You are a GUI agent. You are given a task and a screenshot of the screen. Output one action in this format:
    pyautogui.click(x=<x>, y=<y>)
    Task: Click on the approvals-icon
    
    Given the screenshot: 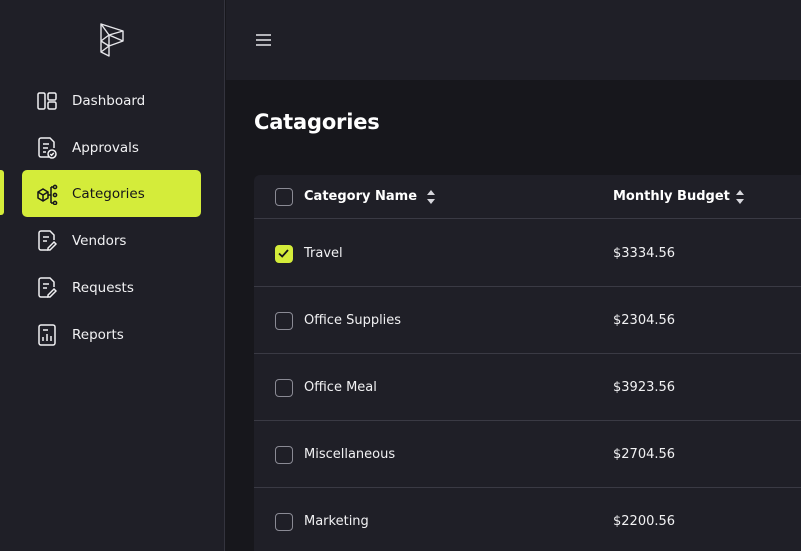 What is the action you would take?
    pyautogui.click(x=47, y=147)
    